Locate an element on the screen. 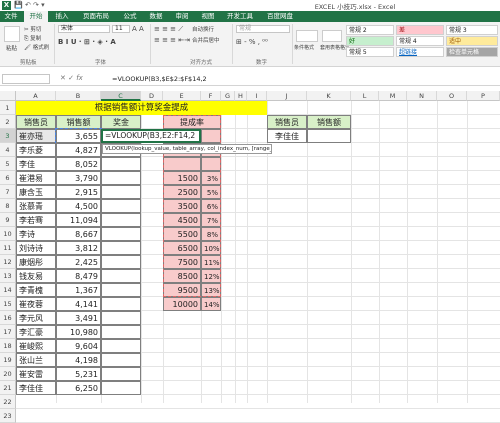 Image resolution: width=500 pixels, height=423 pixels. salesperson-cell: 李佳 is located at coordinates (36, 164).